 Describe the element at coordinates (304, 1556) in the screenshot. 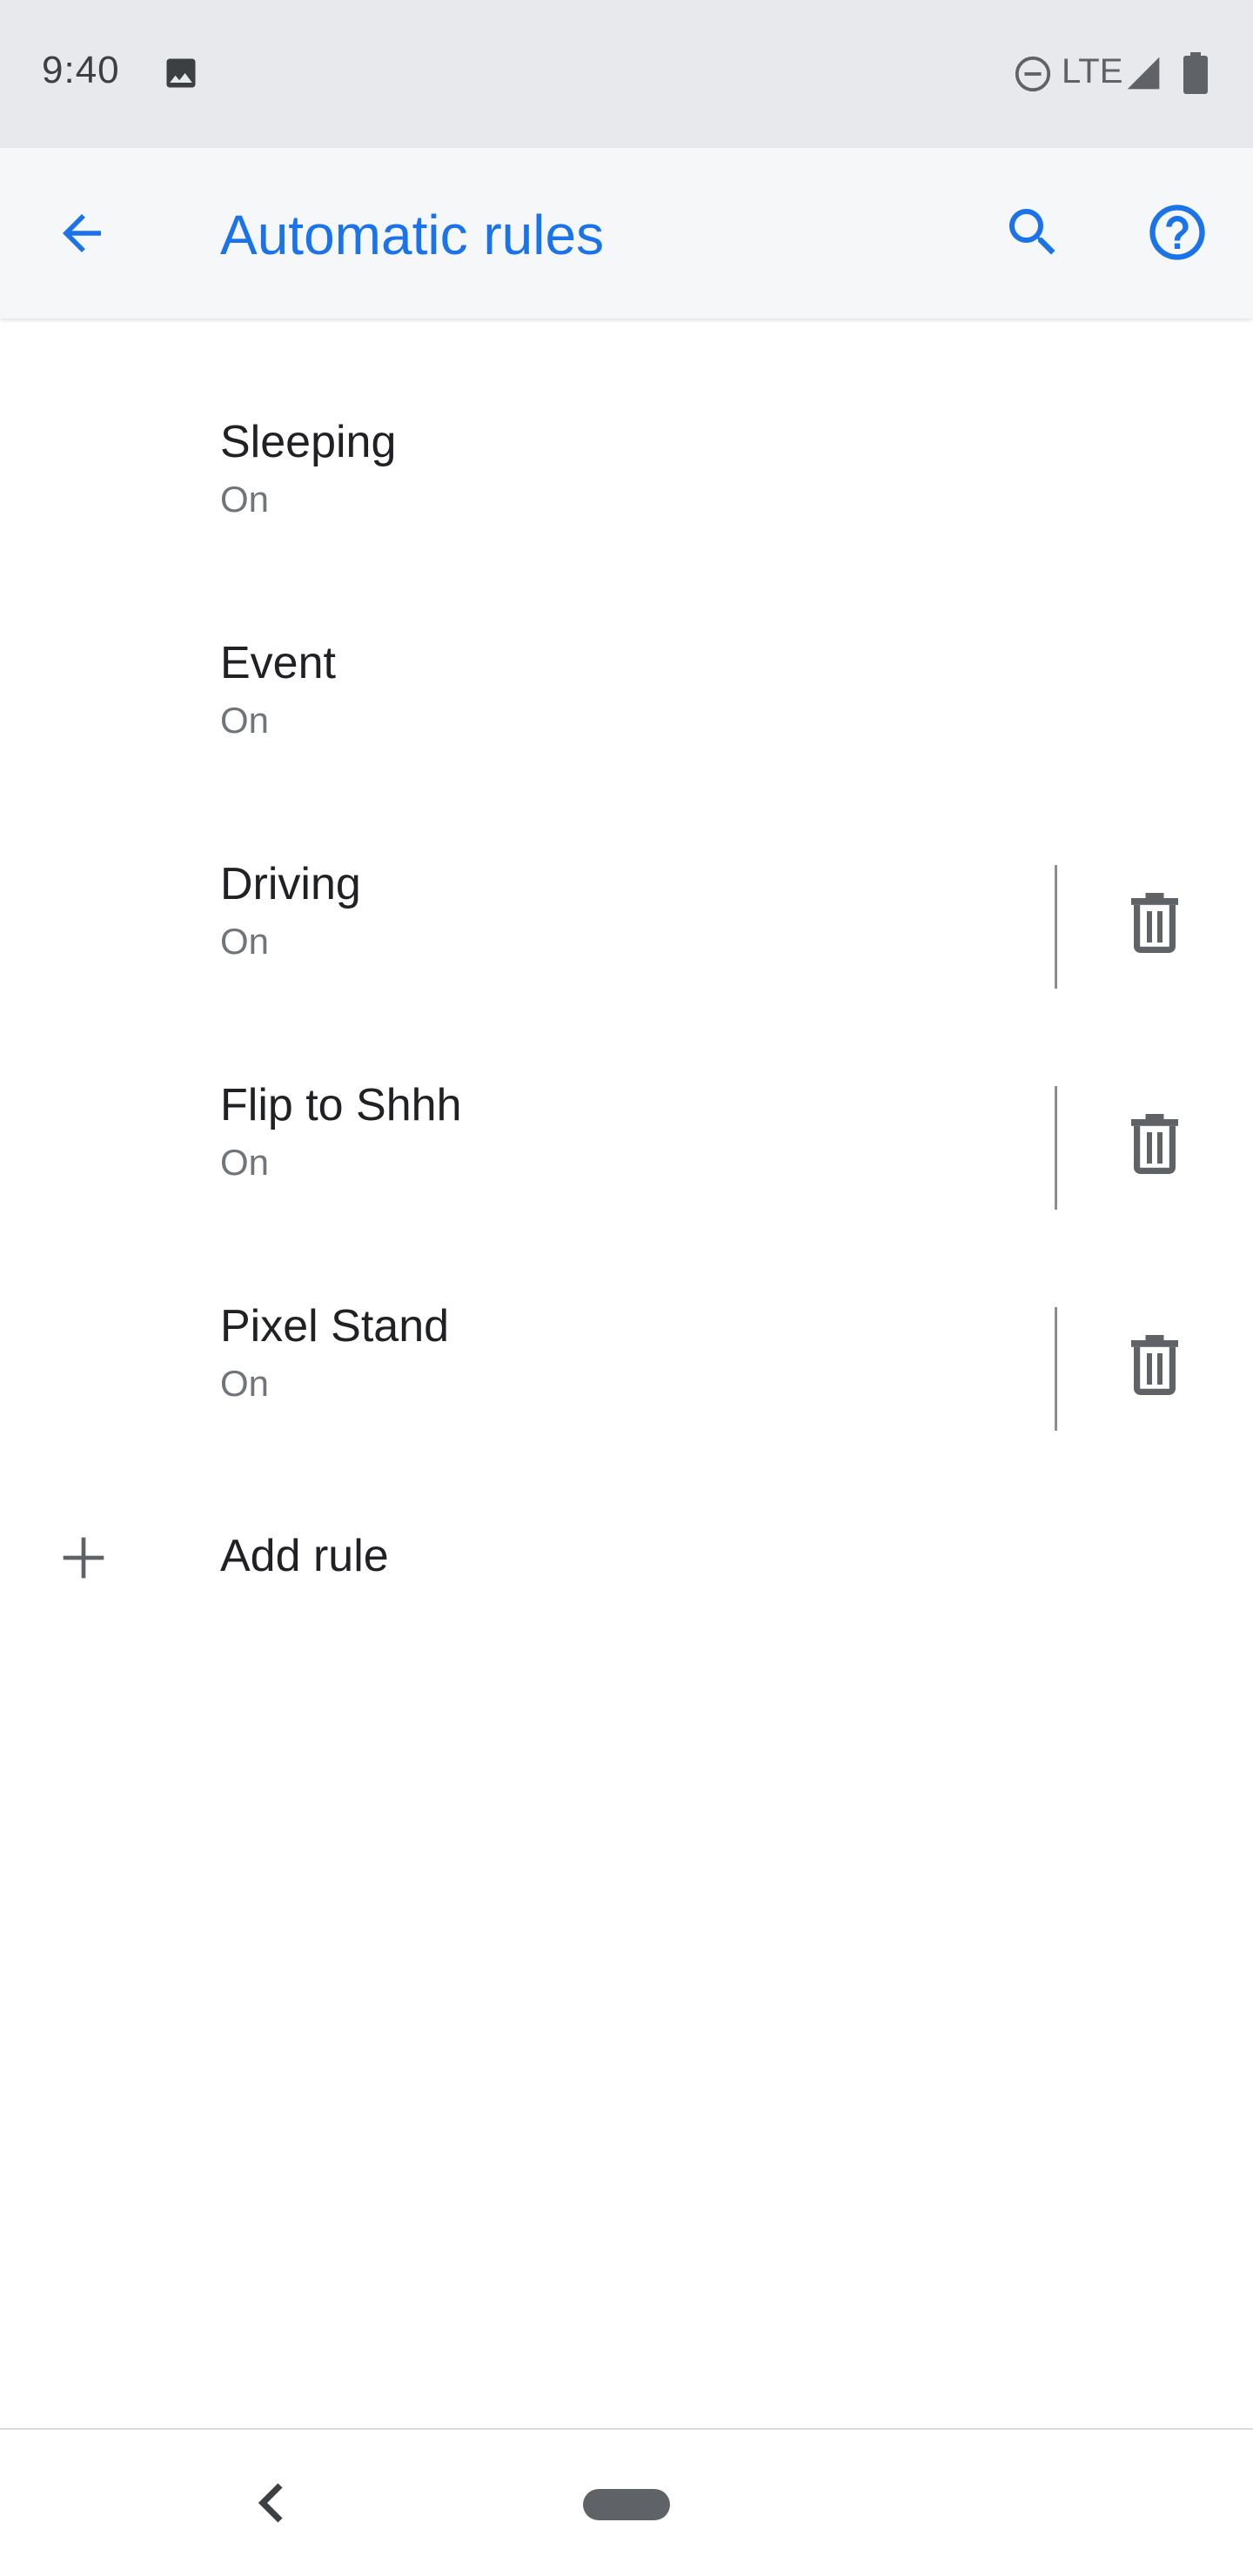

I see `add-rule-label: Add rule` at that location.